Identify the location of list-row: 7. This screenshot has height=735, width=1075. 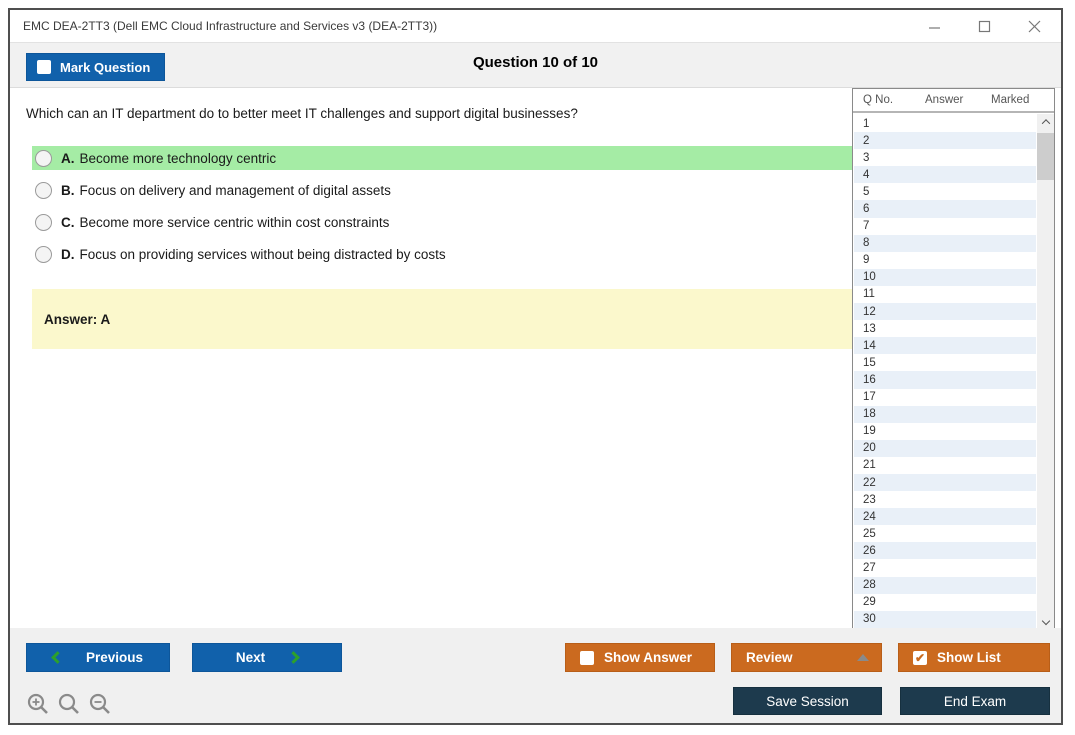
(945, 226).